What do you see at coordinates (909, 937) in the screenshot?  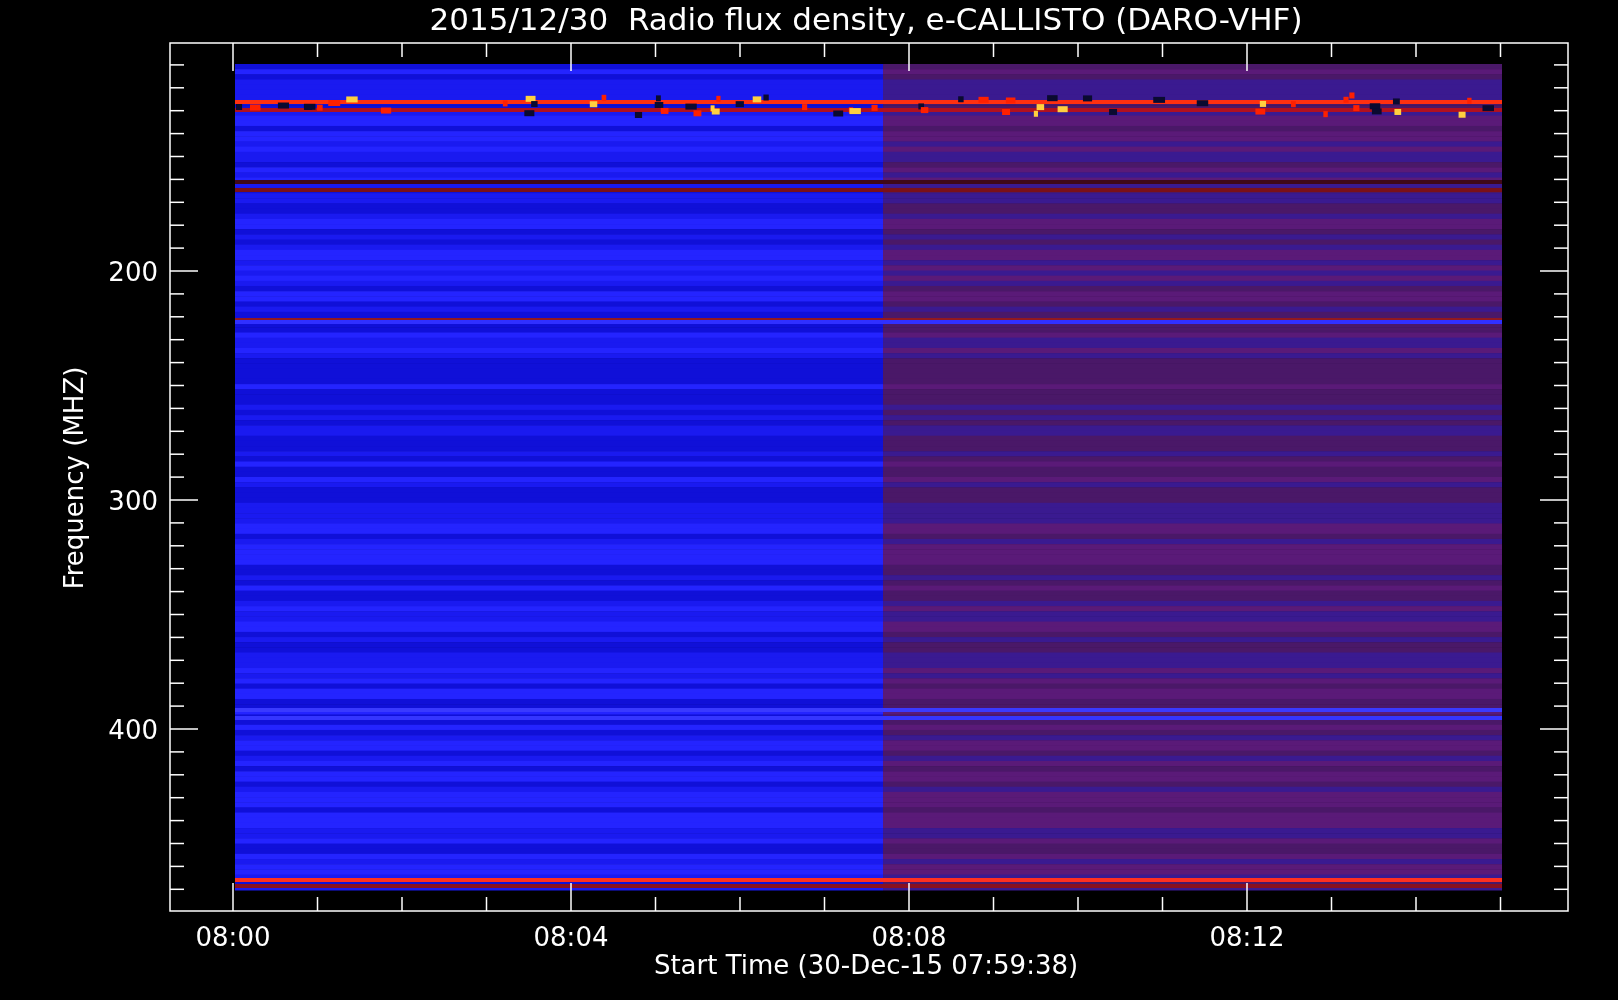 I see `x-tick-label: 08:08` at bounding box center [909, 937].